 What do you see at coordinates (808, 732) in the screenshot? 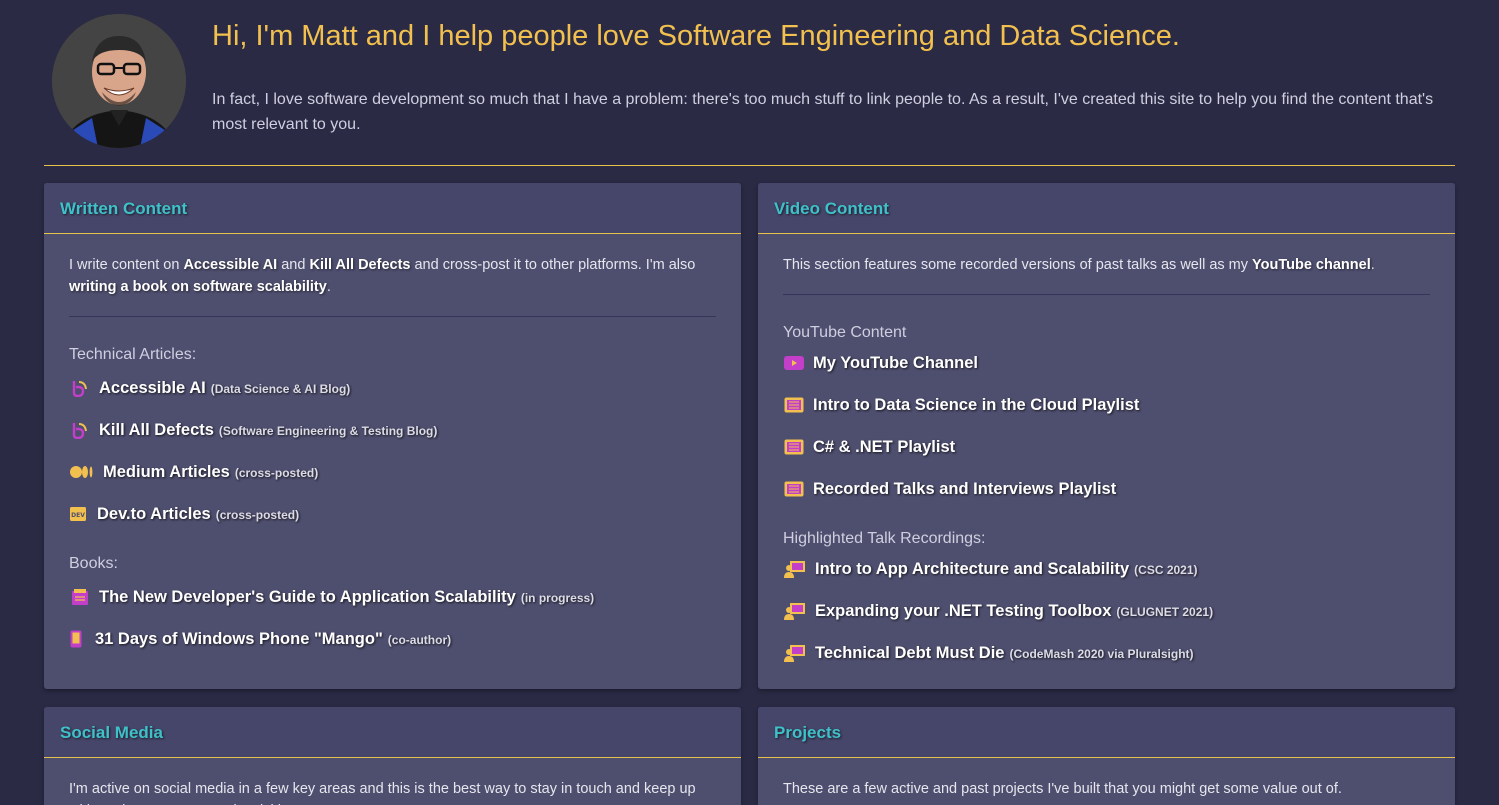
I see `card-title: Projects` at bounding box center [808, 732].